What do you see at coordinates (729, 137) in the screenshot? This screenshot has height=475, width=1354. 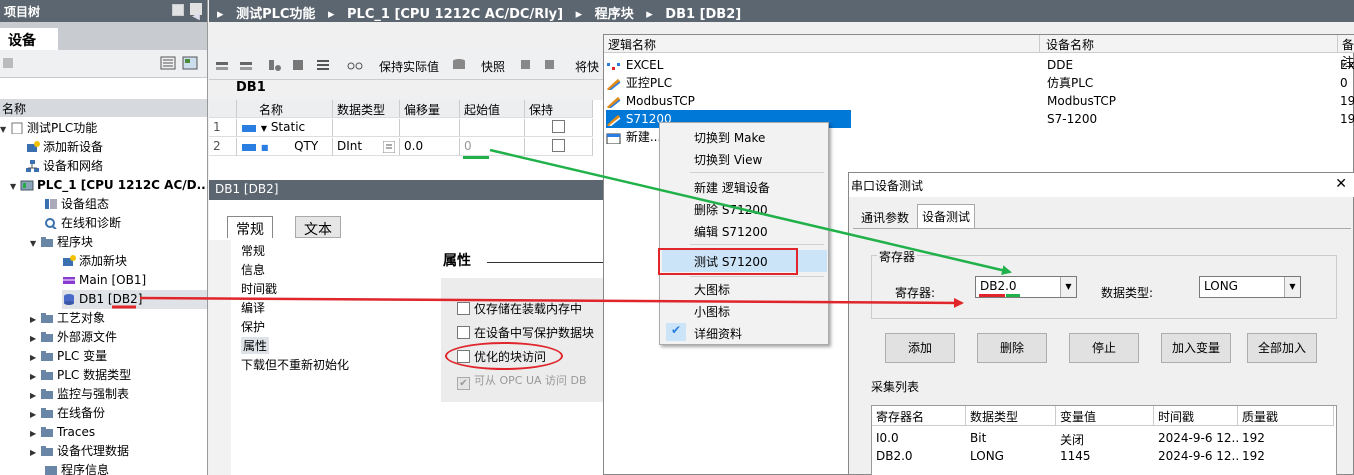 I see `menu-item-switch-make: 切换到 Make` at bounding box center [729, 137].